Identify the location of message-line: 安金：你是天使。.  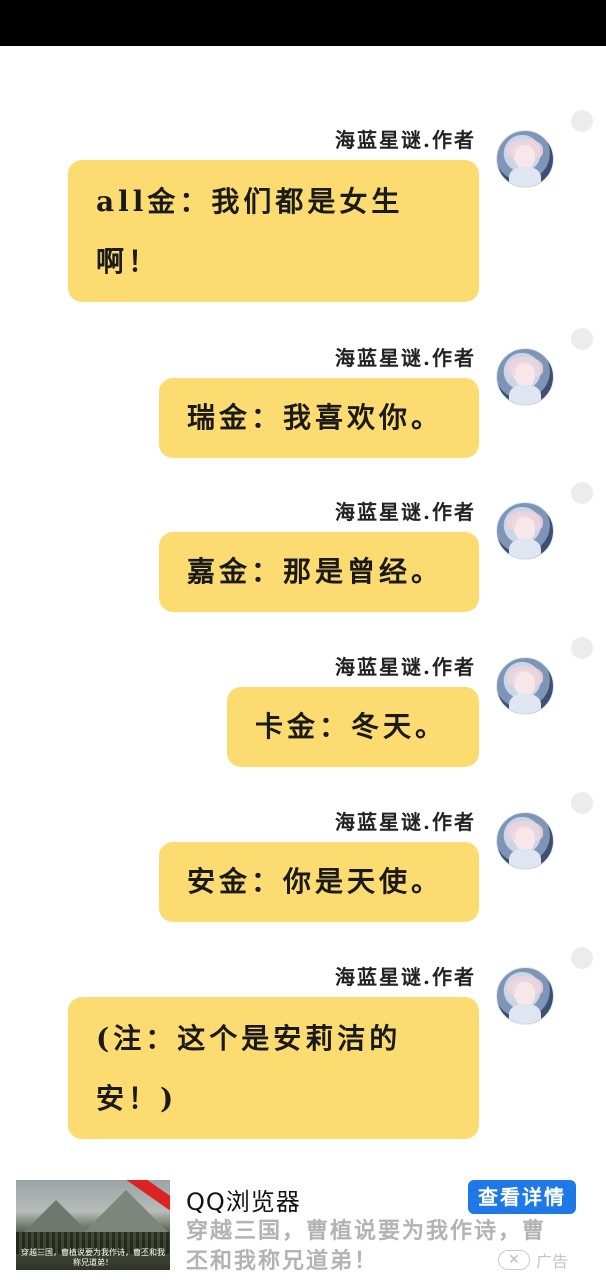
(315, 881).